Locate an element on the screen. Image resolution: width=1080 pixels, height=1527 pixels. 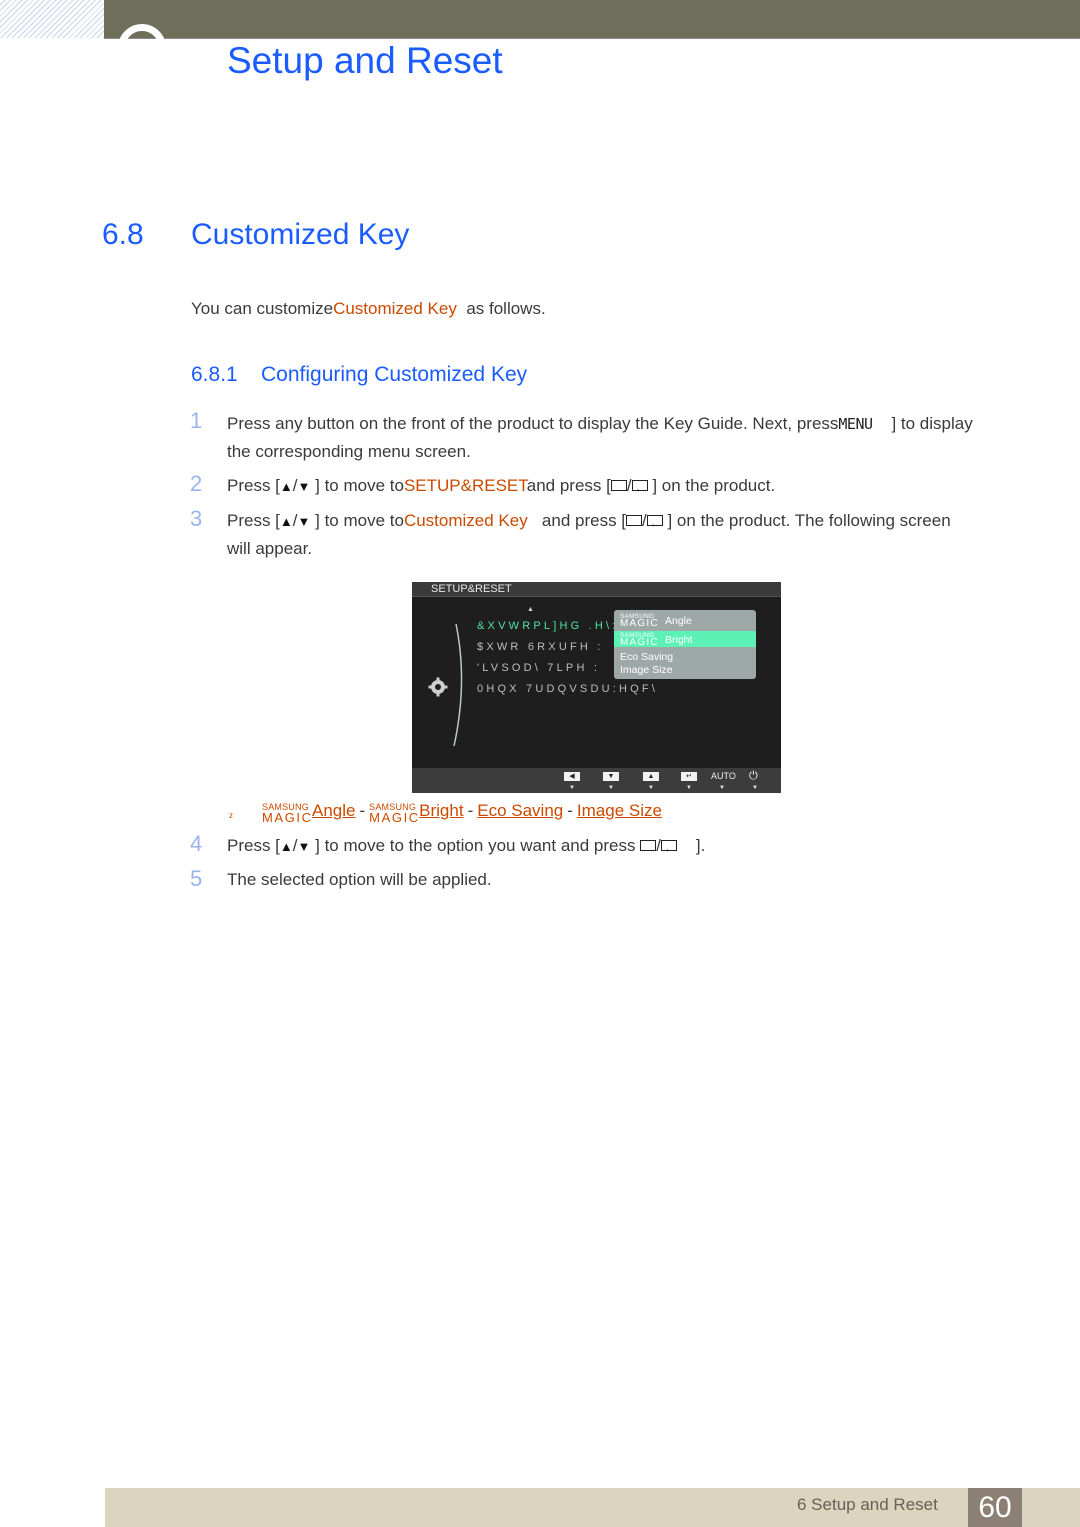
chapter-title: Setup and Reset is located at coordinates (365, 60).